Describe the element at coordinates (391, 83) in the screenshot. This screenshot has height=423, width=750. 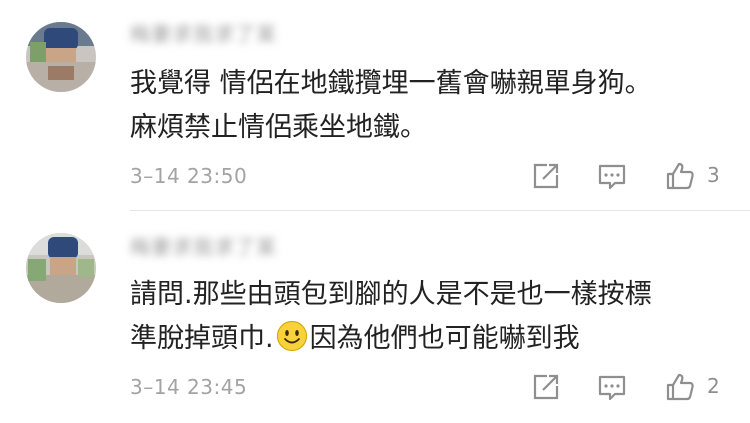
I see `comment-line: 我覺得 情侶在地鐵攬埋一舊會嚇親單身狗。` at that location.